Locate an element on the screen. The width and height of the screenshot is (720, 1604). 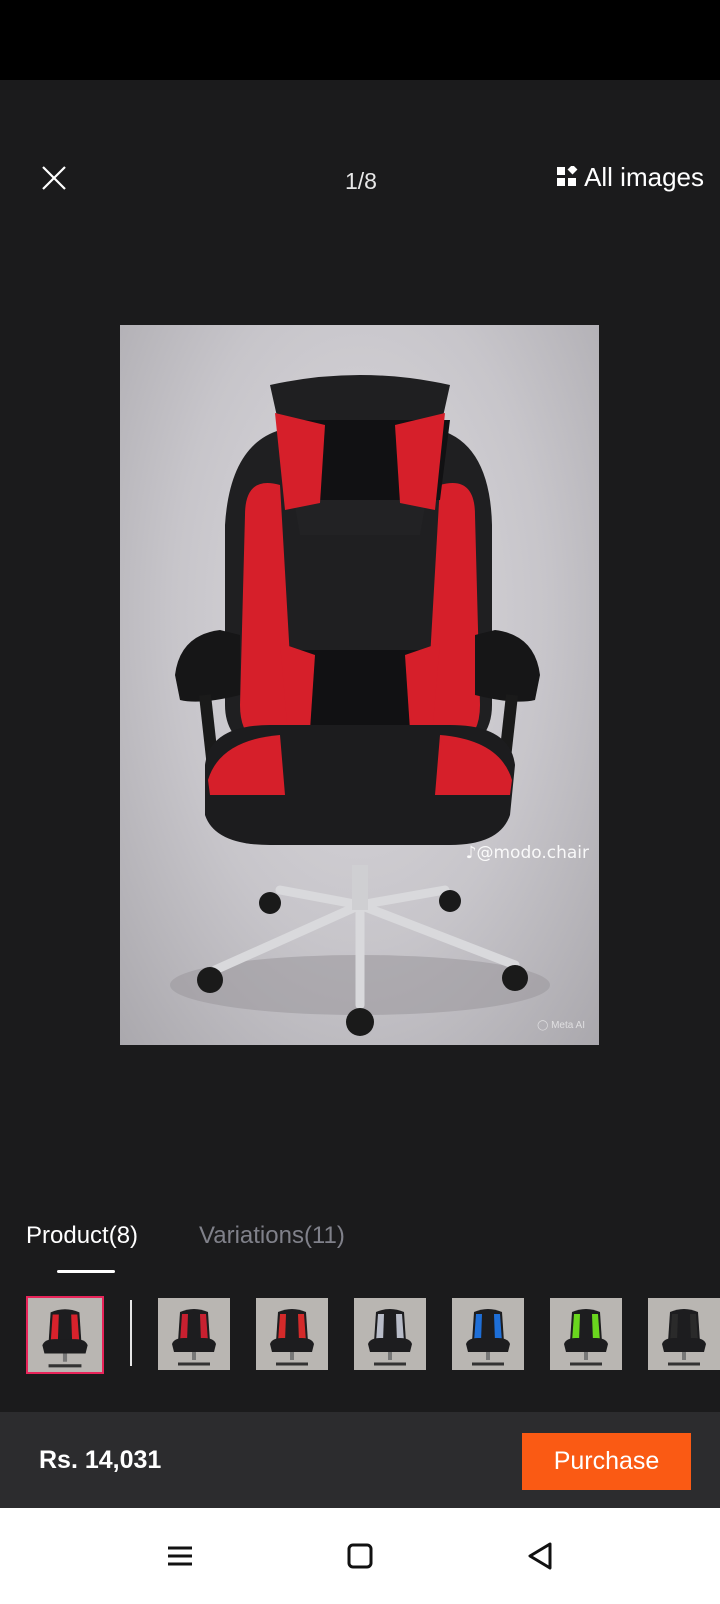
purchase-button: Purchase is located at coordinates (606, 1461).